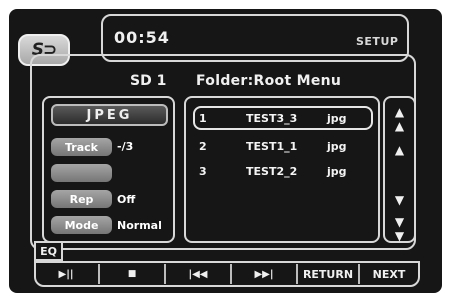 This screenshot has width=451, height=302. Describe the element at coordinates (126, 199) in the screenshot. I see `repeat-value: Off` at that location.